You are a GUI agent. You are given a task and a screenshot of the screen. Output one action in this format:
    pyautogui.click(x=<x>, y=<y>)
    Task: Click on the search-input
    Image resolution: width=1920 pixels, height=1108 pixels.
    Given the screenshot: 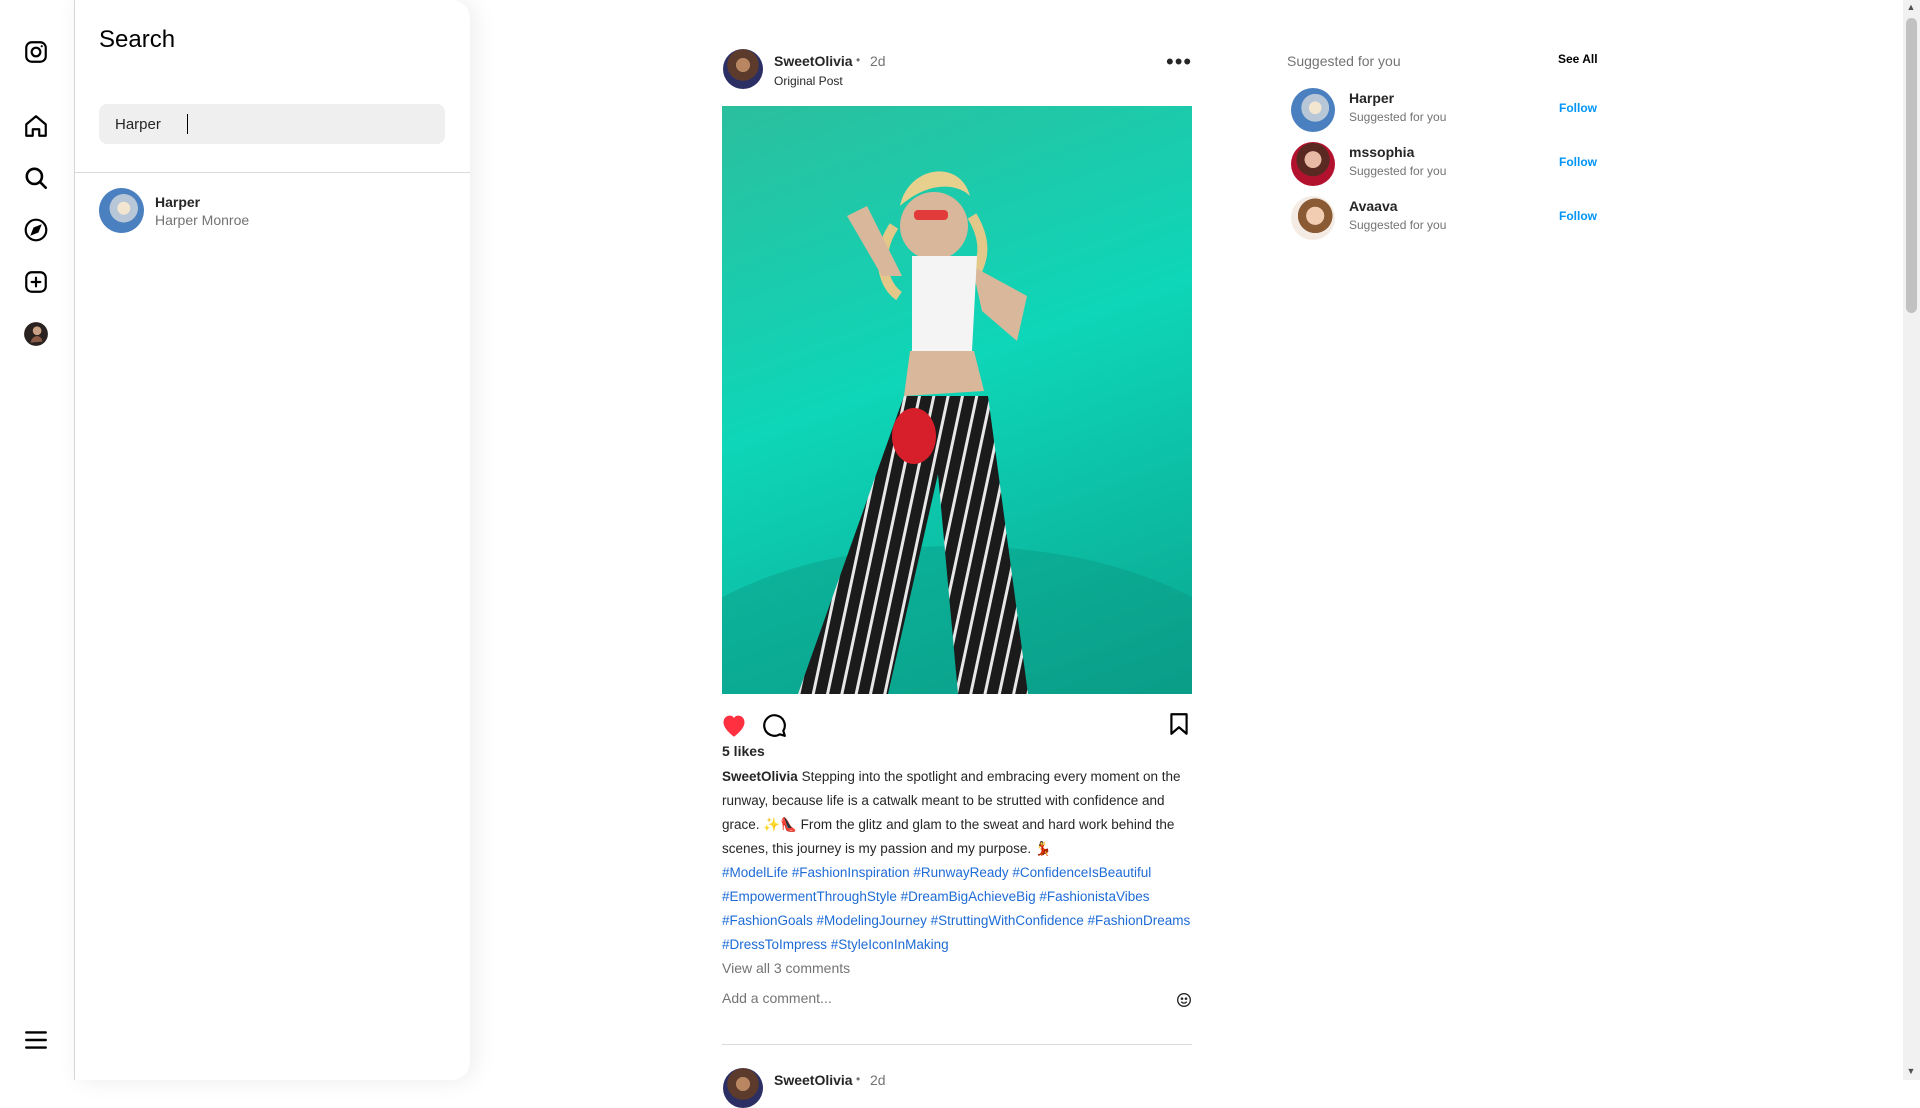 What is the action you would take?
    pyautogui.click(x=275, y=124)
    